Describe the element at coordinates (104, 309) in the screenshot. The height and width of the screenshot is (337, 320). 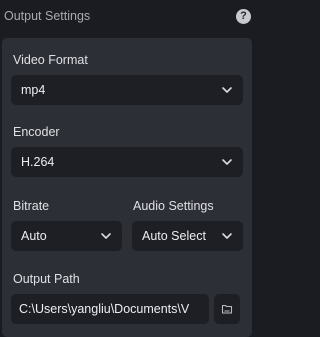
I see `output-path-value: C:\Users\yangliu\Documents\V` at that location.